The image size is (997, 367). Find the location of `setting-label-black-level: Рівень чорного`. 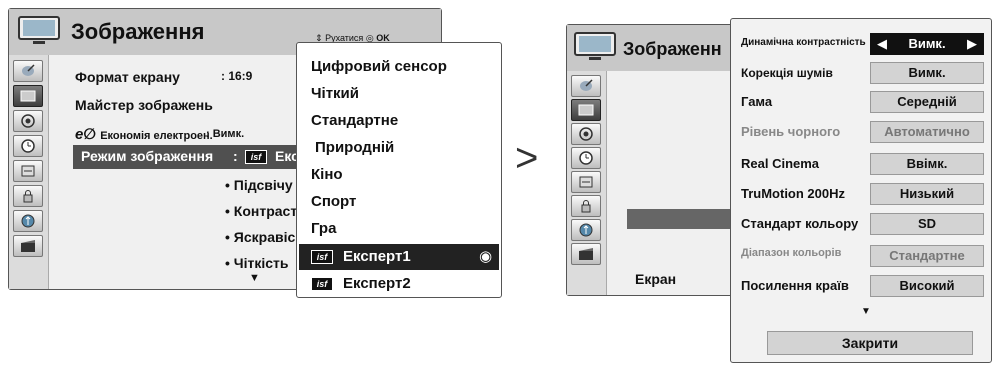

setting-label-black-level: Рівень чорного is located at coordinates (791, 131).